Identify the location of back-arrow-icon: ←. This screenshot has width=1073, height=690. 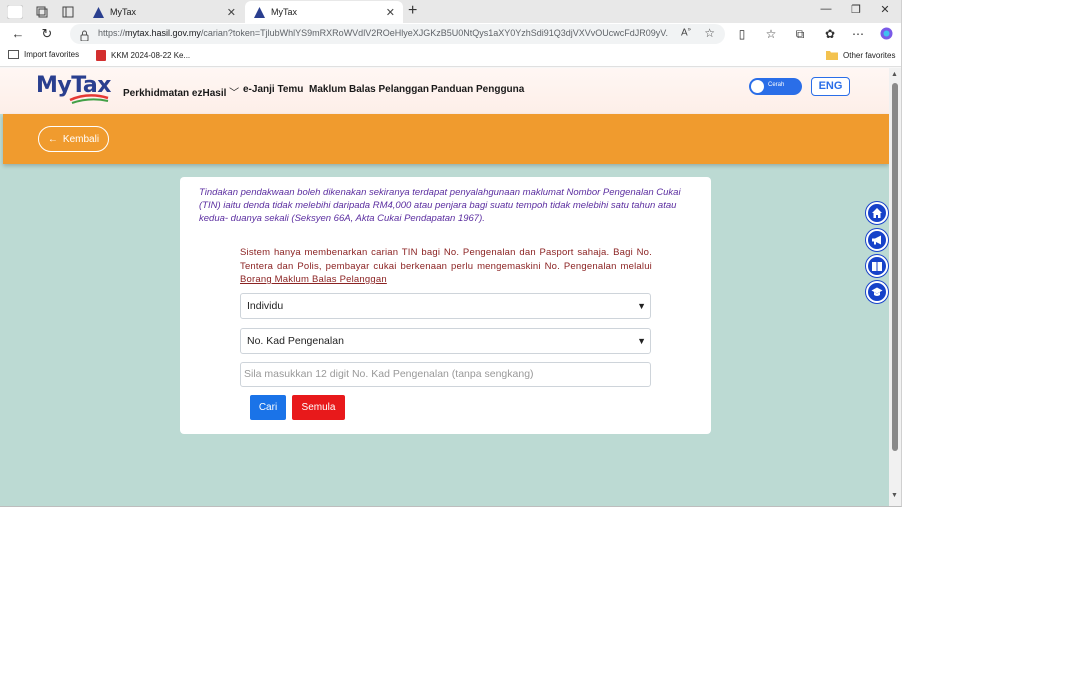
(18, 33).